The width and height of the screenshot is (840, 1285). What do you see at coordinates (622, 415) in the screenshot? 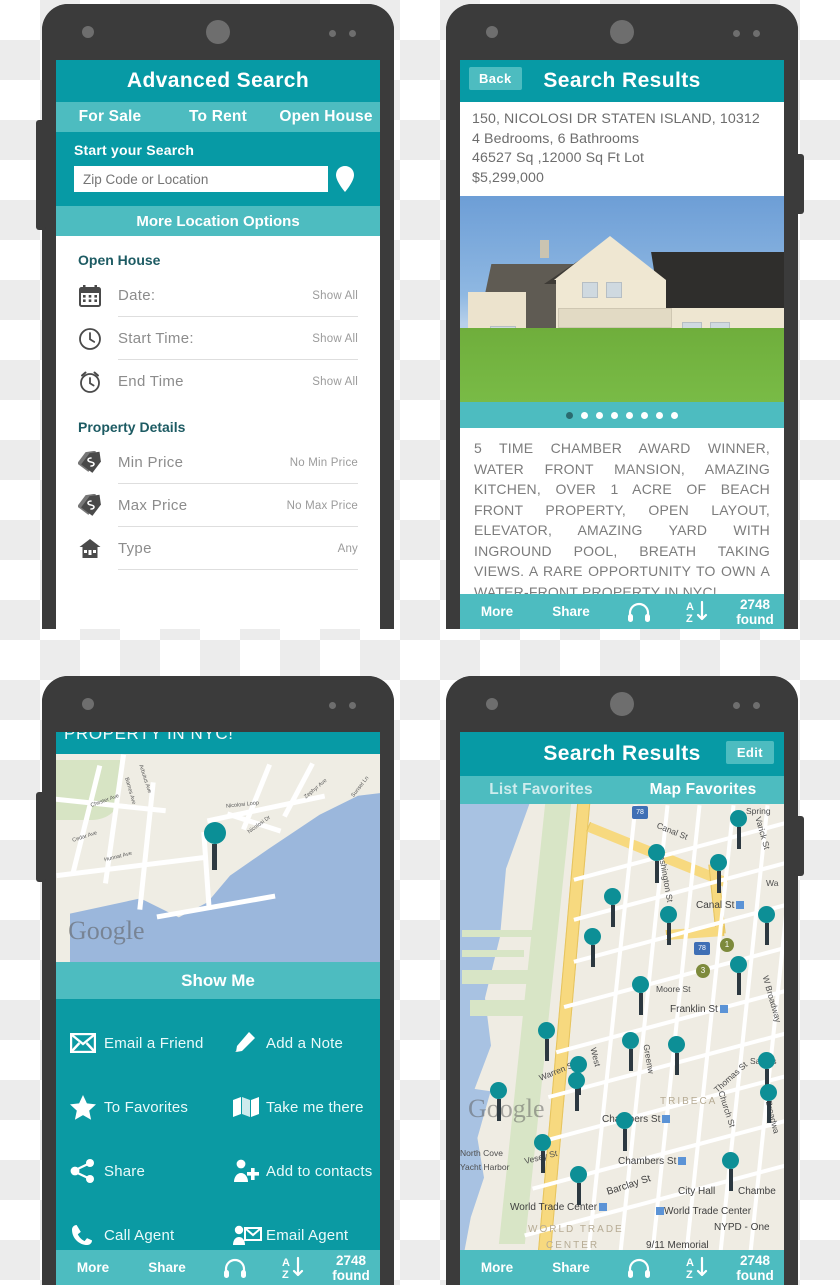
I see `gallery-dots` at bounding box center [622, 415].